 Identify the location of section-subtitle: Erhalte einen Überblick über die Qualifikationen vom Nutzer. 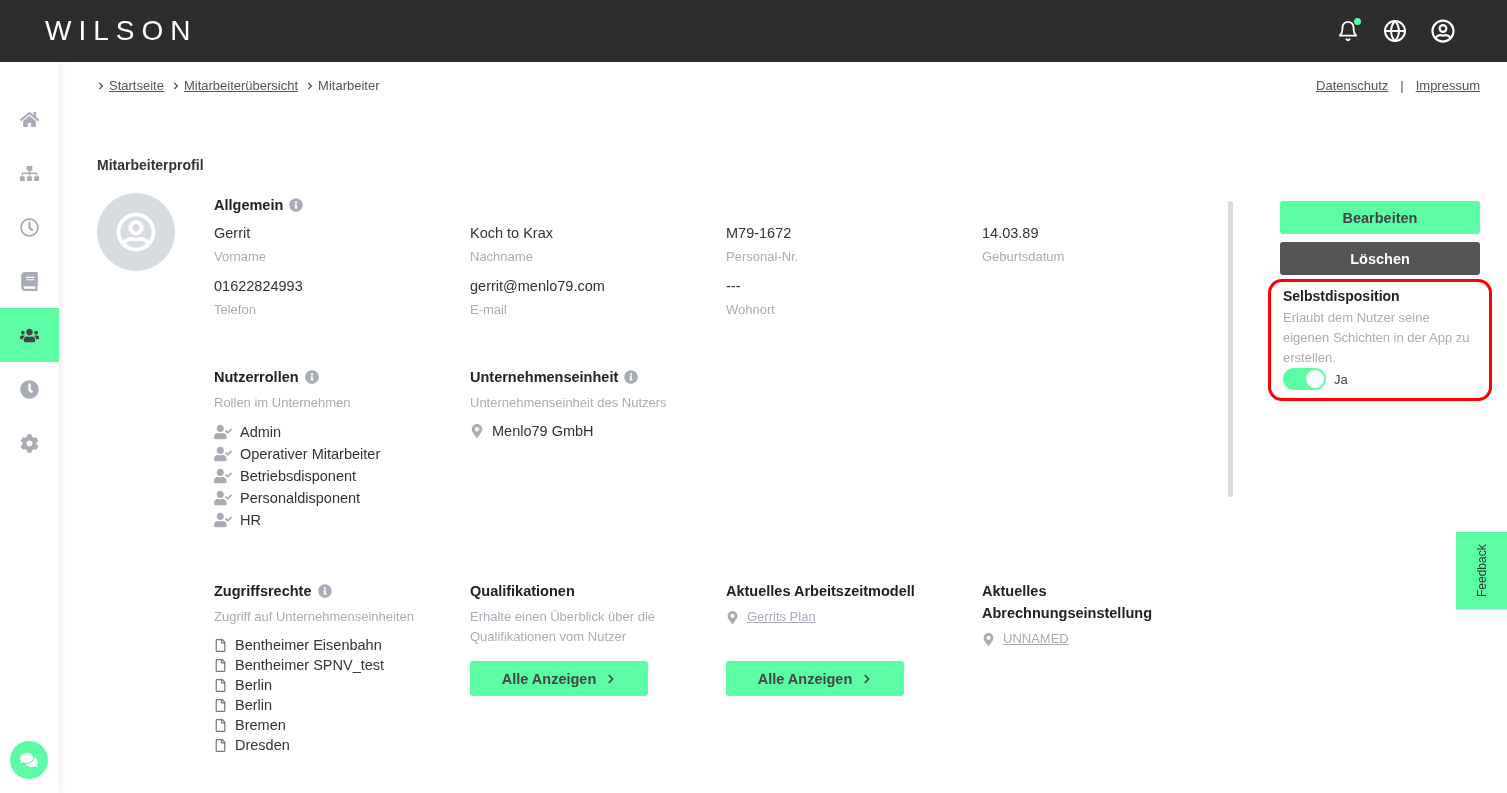
(563, 627).